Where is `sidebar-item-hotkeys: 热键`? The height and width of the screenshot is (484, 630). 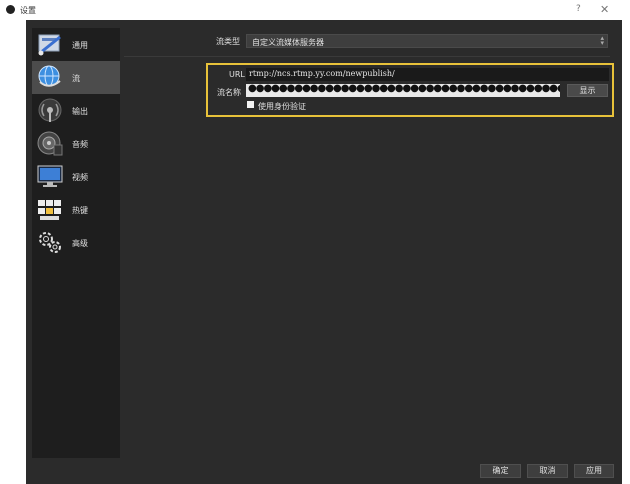
sidebar-item-hotkeys: 热键 is located at coordinates (76, 209).